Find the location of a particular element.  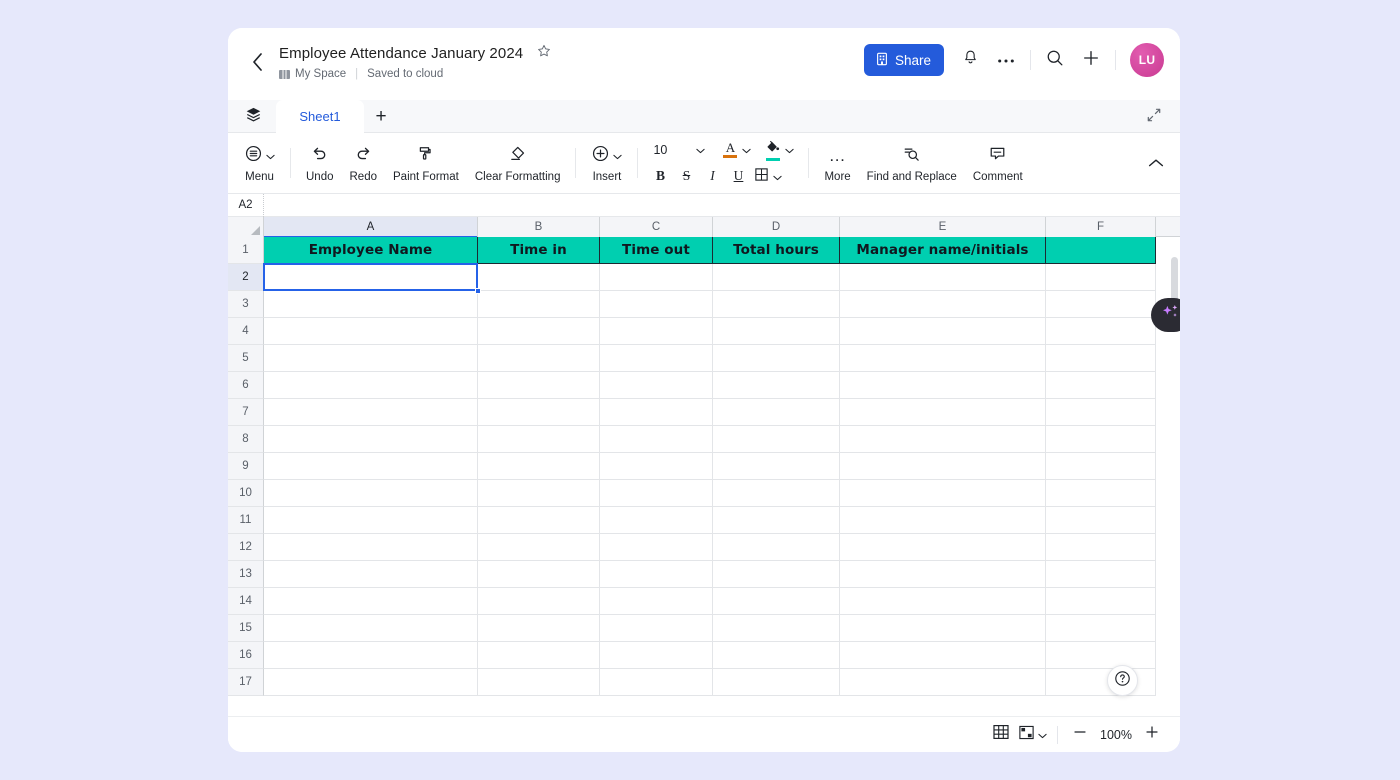

row-header-16: 16 is located at coordinates (246, 655).